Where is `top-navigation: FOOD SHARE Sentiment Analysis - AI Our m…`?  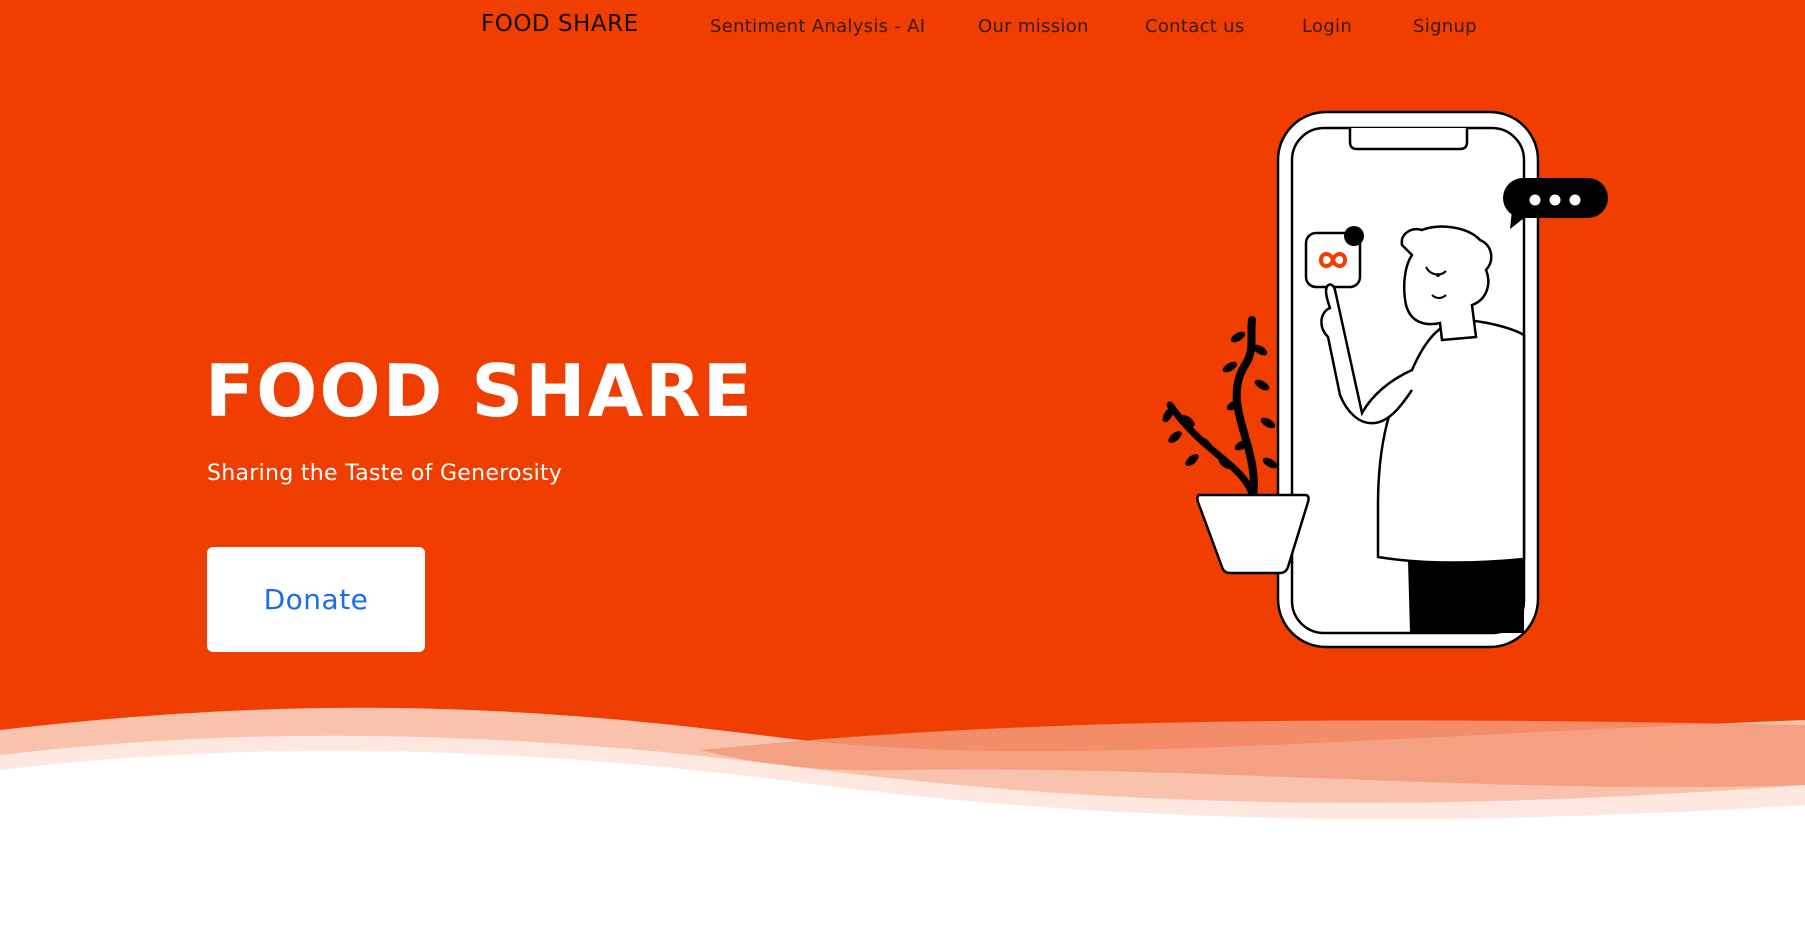
top-navigation: FOOD SHARE Sentiment Analysis - AI Our m… is located at coordinates (902, 27).